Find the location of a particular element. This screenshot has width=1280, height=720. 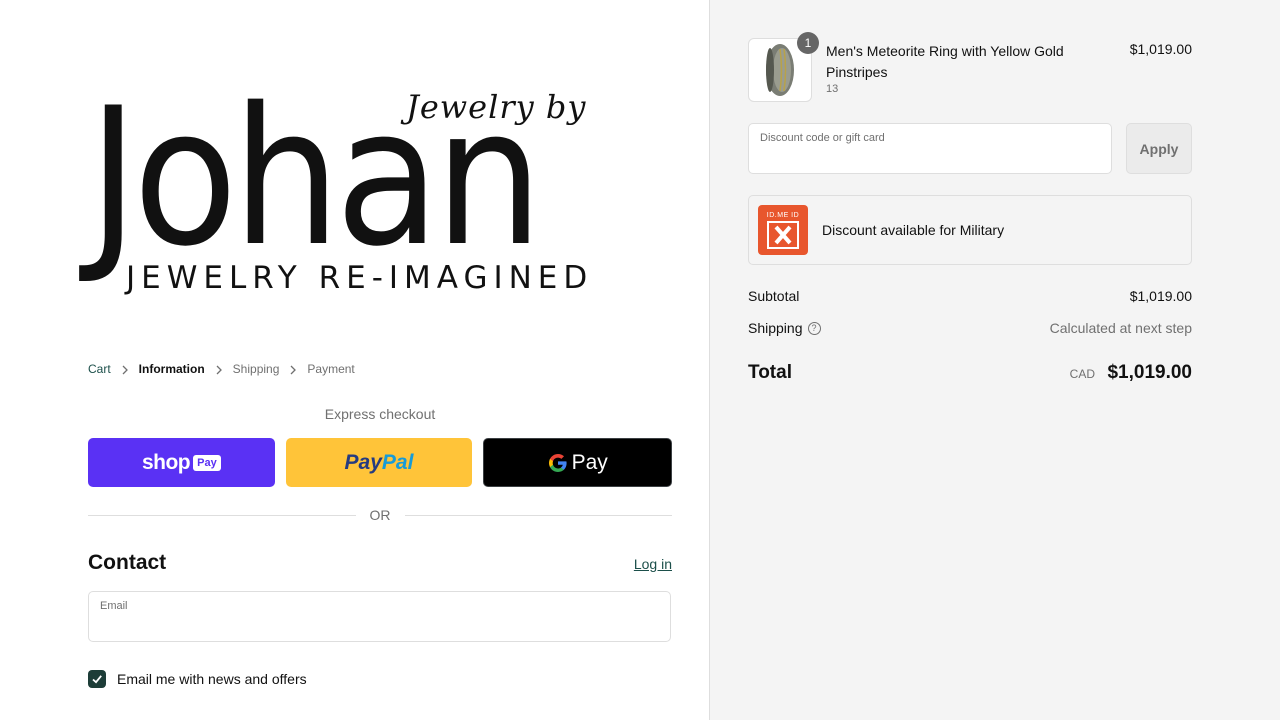

or-divider: OR is located at coordinates (380, 515).